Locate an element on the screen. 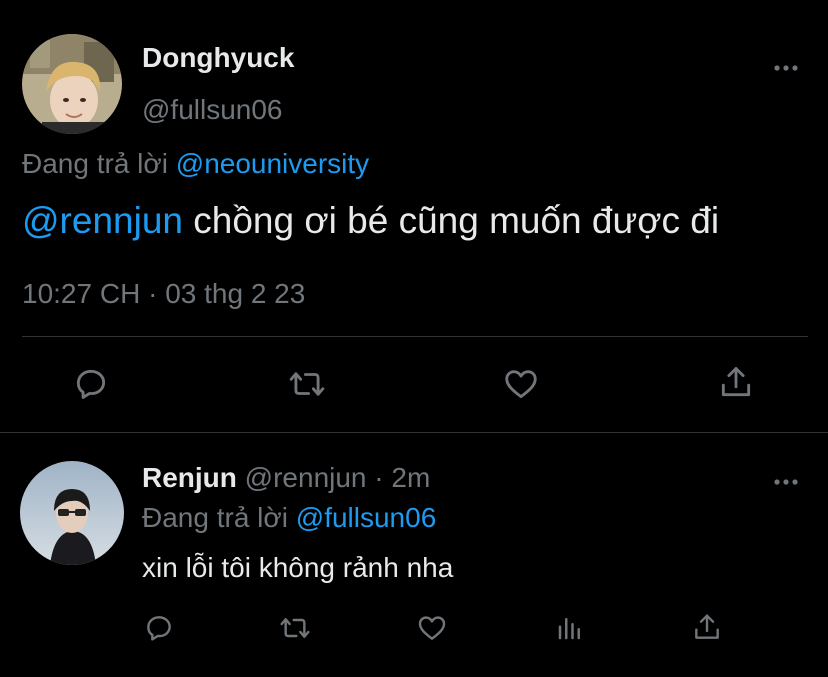  replying-to-line: Đang trả lời @fullsun06 is located at coordinates (289, 518).